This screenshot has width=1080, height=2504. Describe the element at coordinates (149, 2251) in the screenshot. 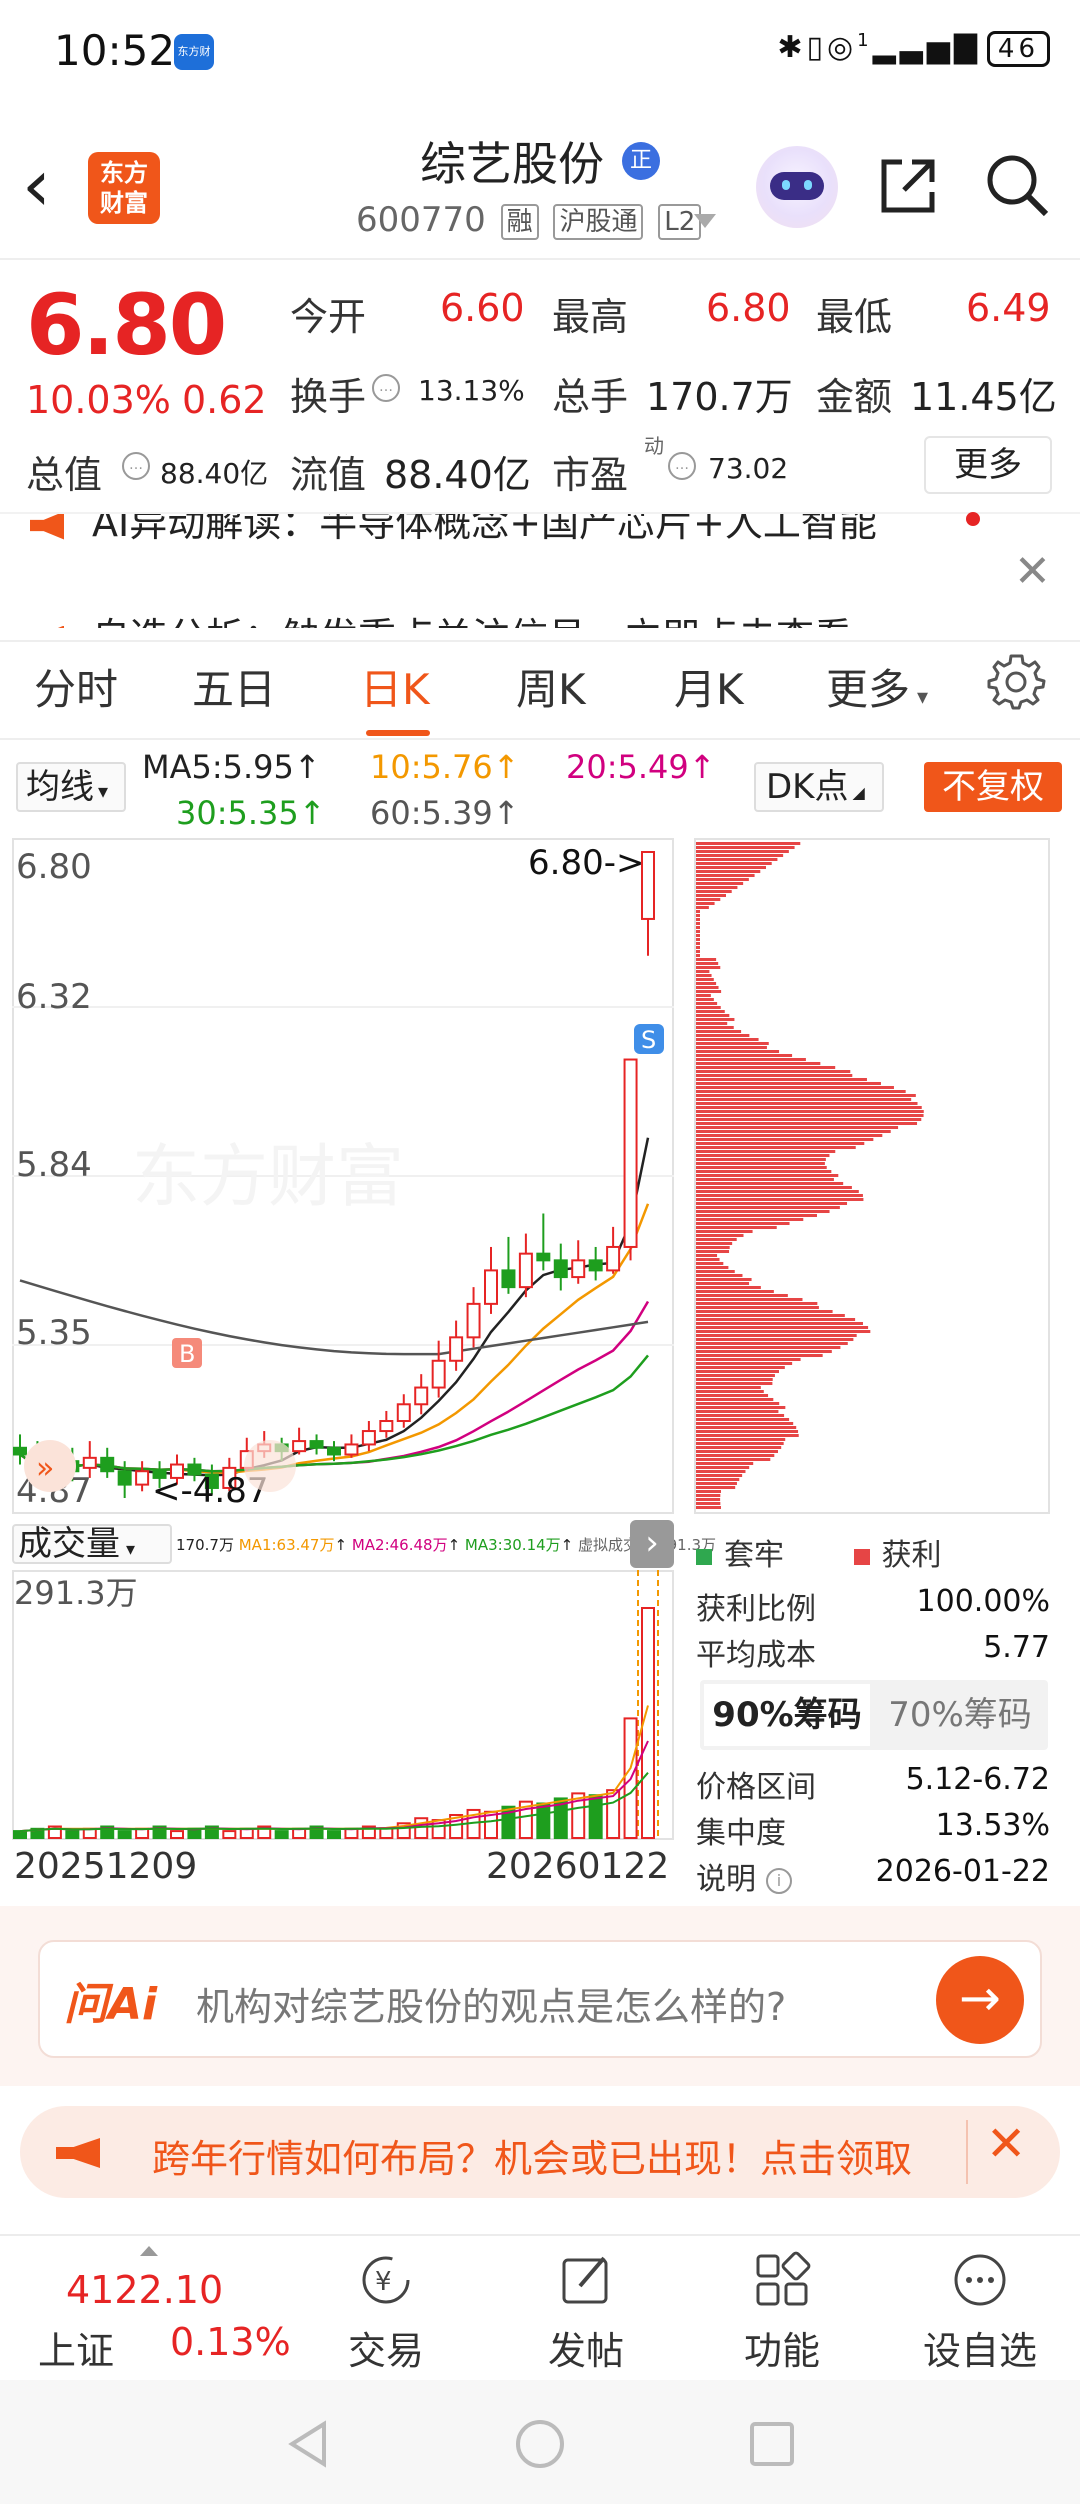

I see `expand-up-icon` at that location.